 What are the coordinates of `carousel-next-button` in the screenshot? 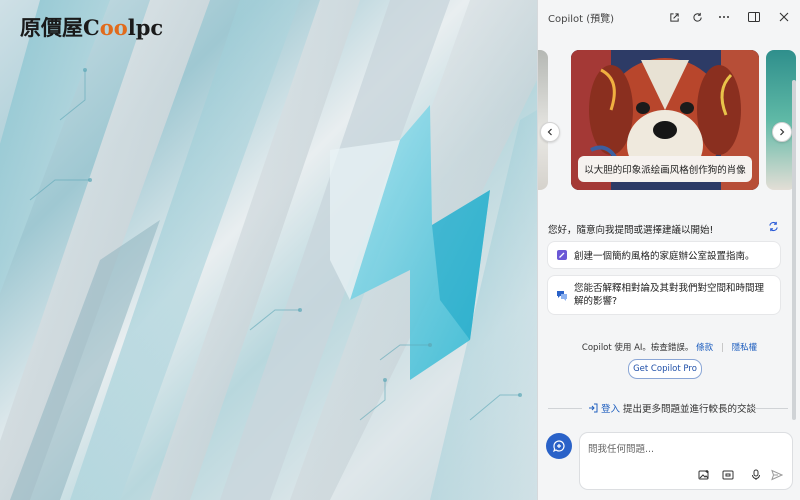 It's located at (782, 132).